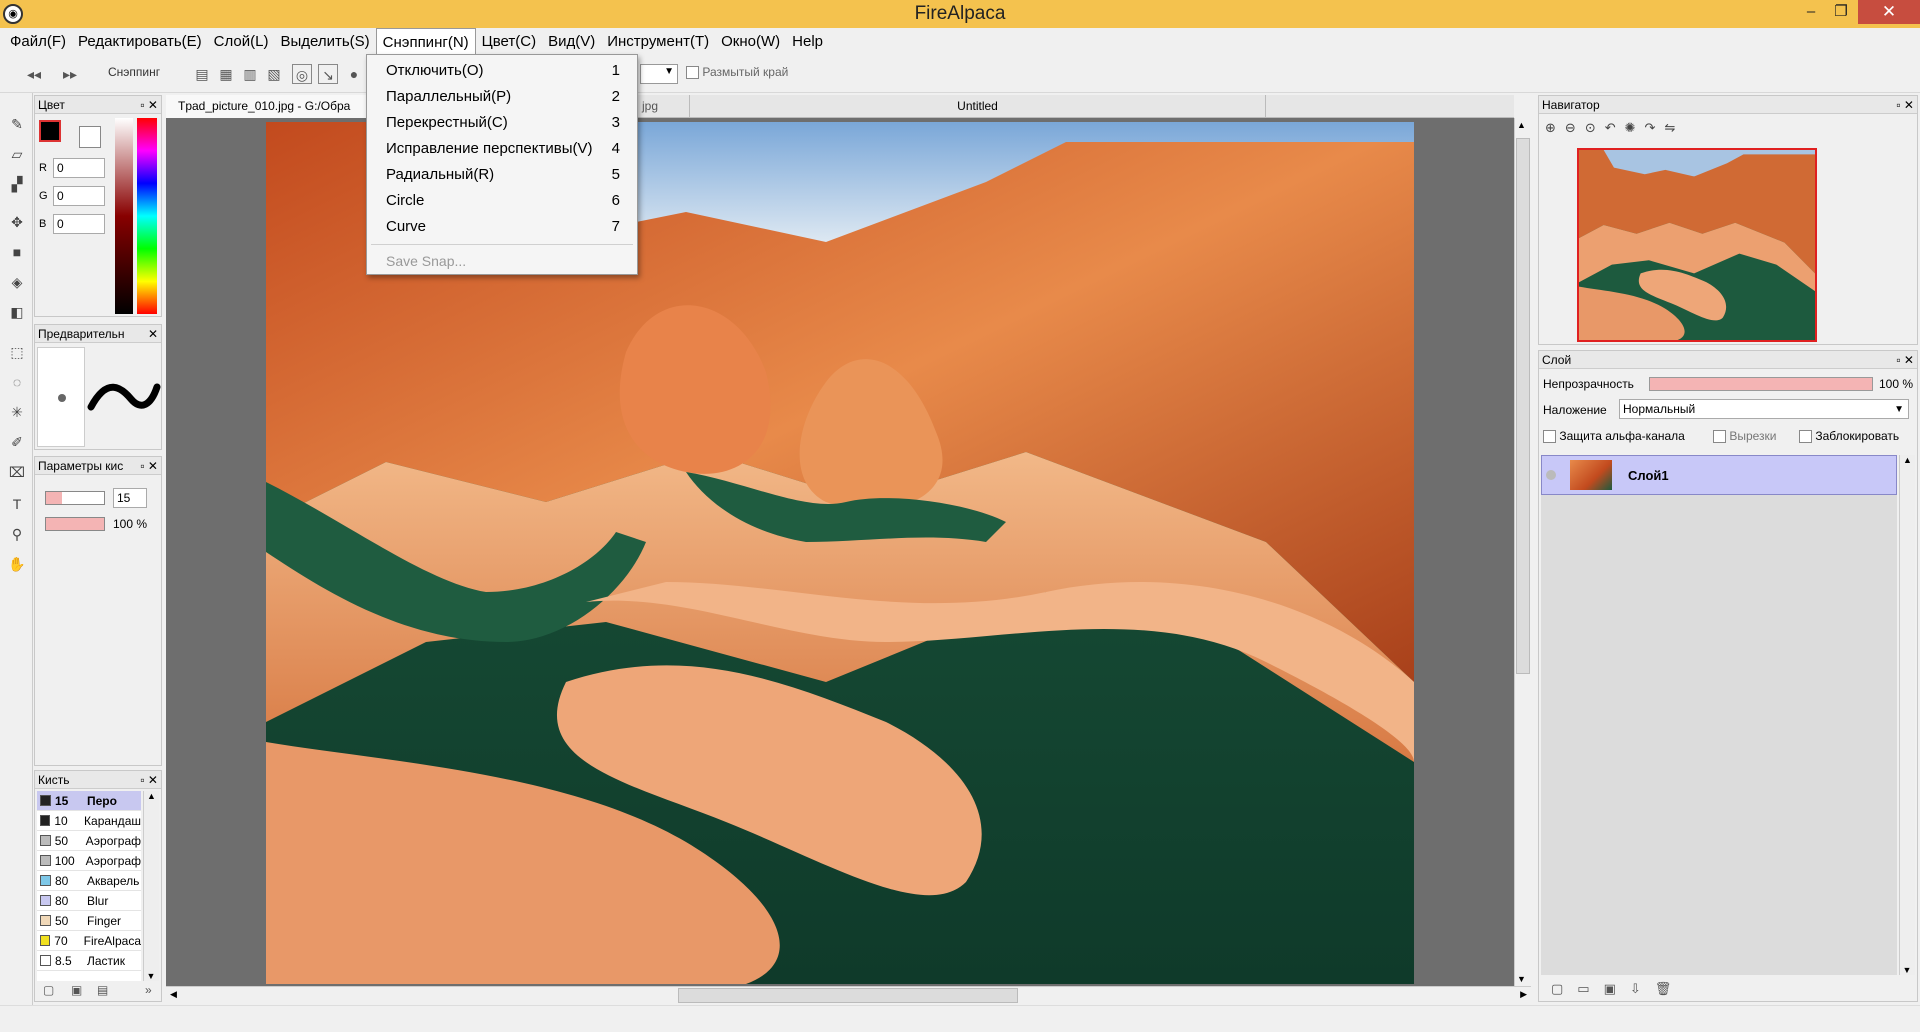 This screenshot has height=1032, width=1920. I want to click on new-brush-icon: ▢, so click(48, 990).